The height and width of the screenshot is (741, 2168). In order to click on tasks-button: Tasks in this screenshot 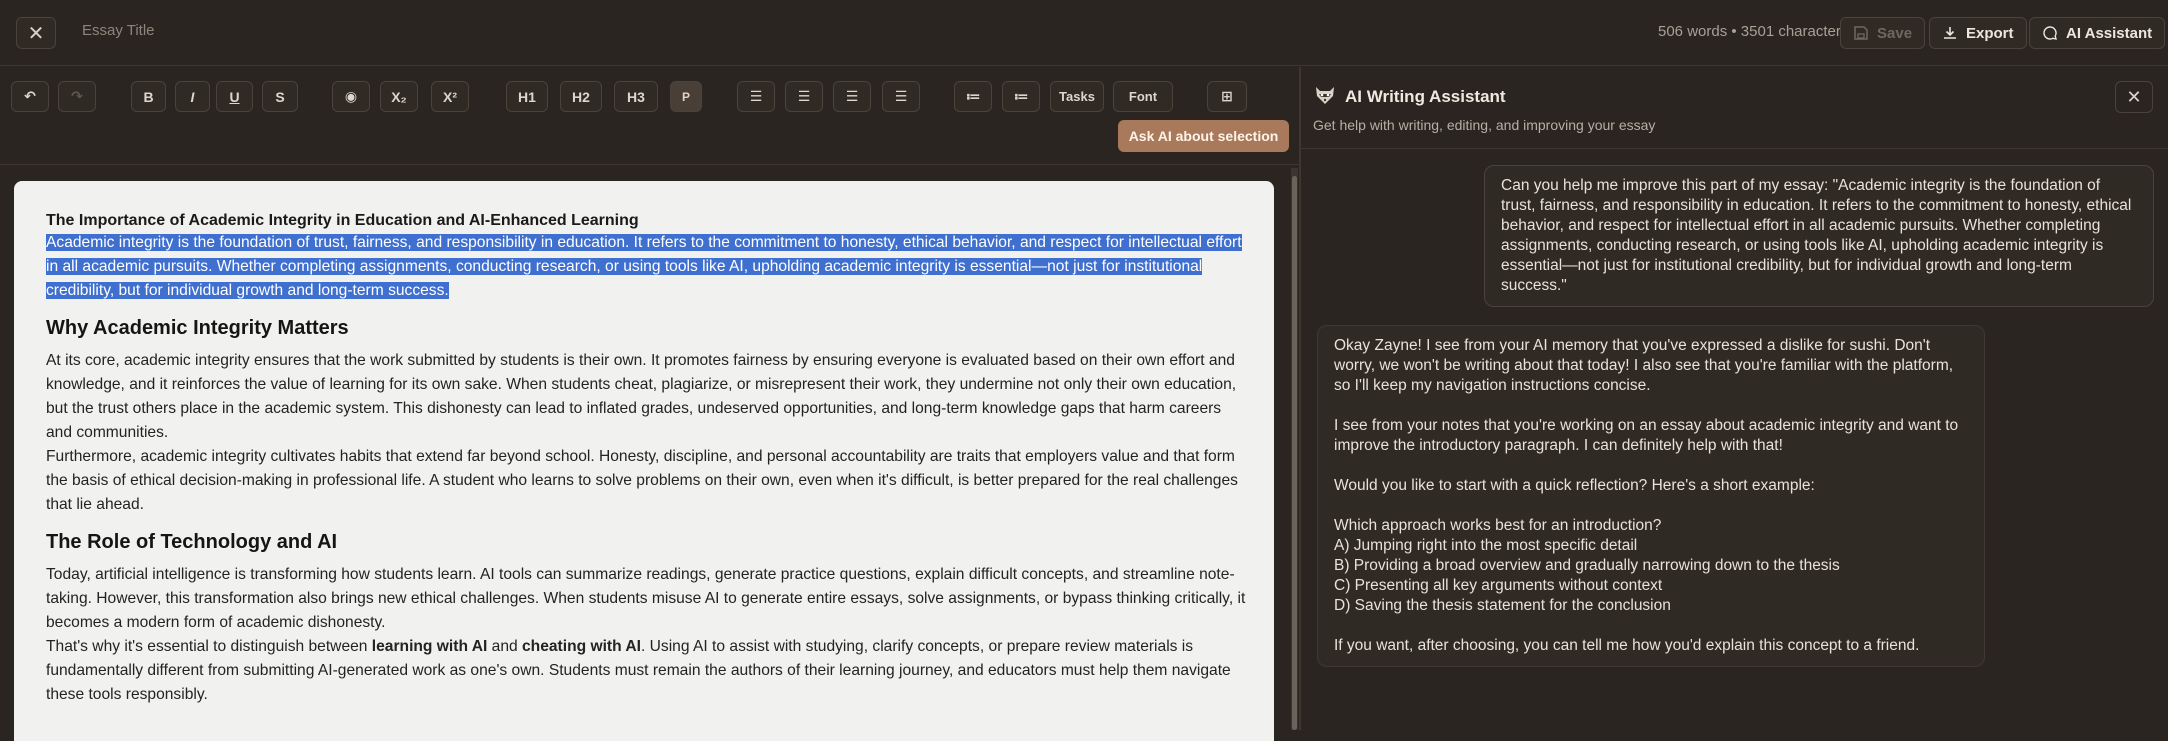, I will do `click(1077, 96)`.